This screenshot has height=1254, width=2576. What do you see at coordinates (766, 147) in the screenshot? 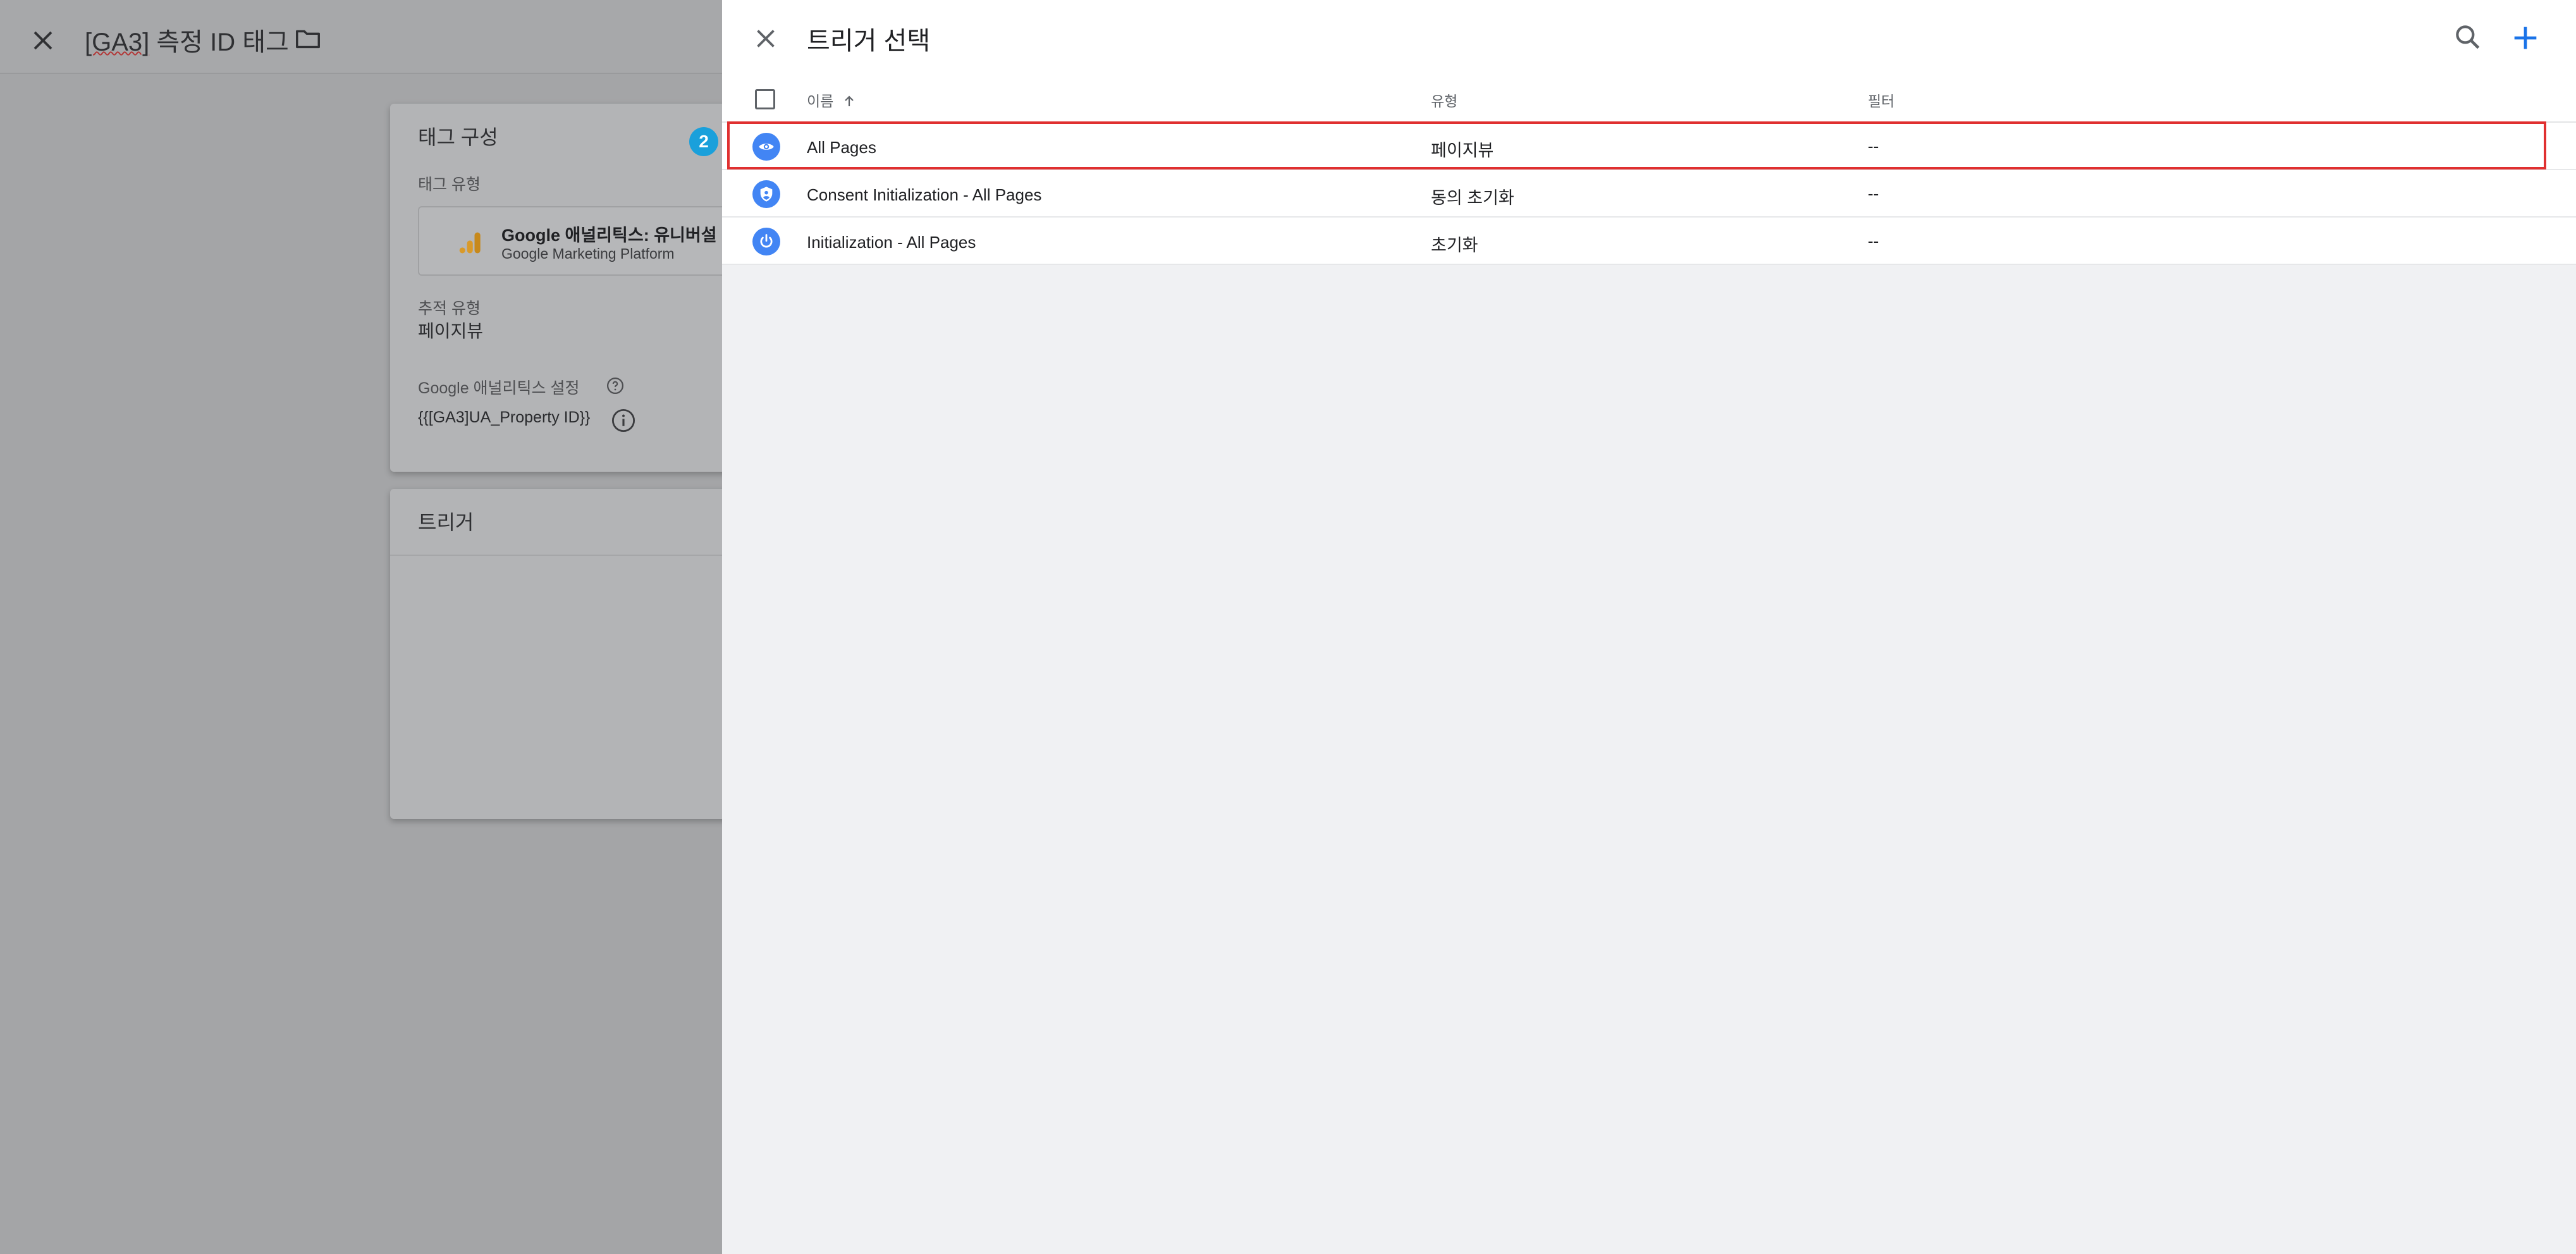
I see `eye-icon` at bounding box center [766, 147].